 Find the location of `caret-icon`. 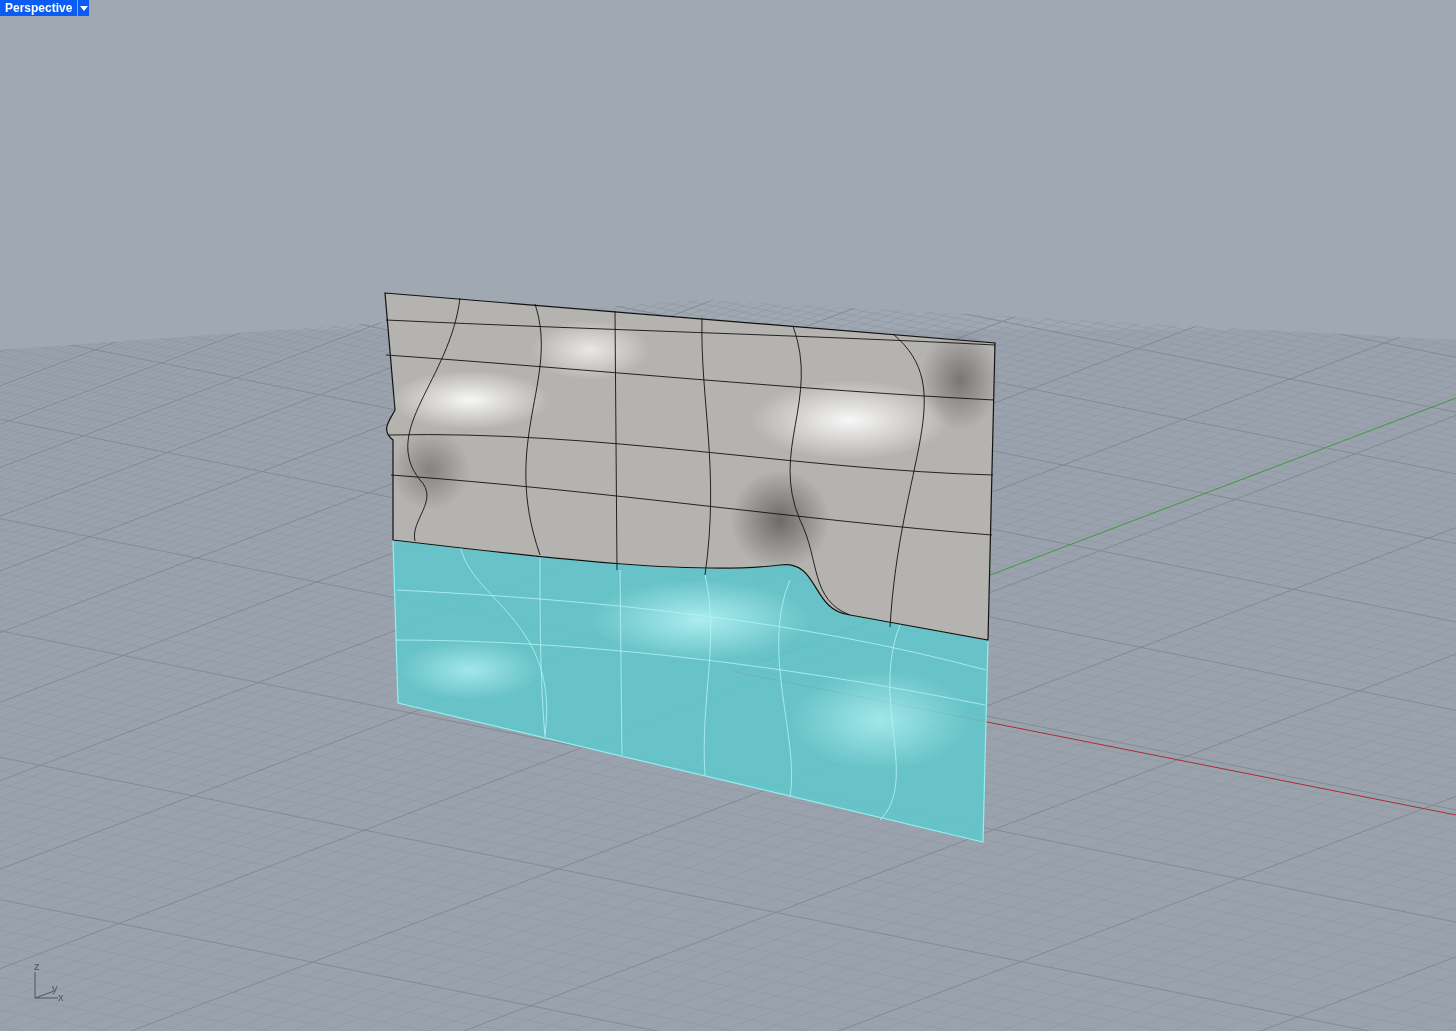

caret-icon is located at coordinates (83, 8).